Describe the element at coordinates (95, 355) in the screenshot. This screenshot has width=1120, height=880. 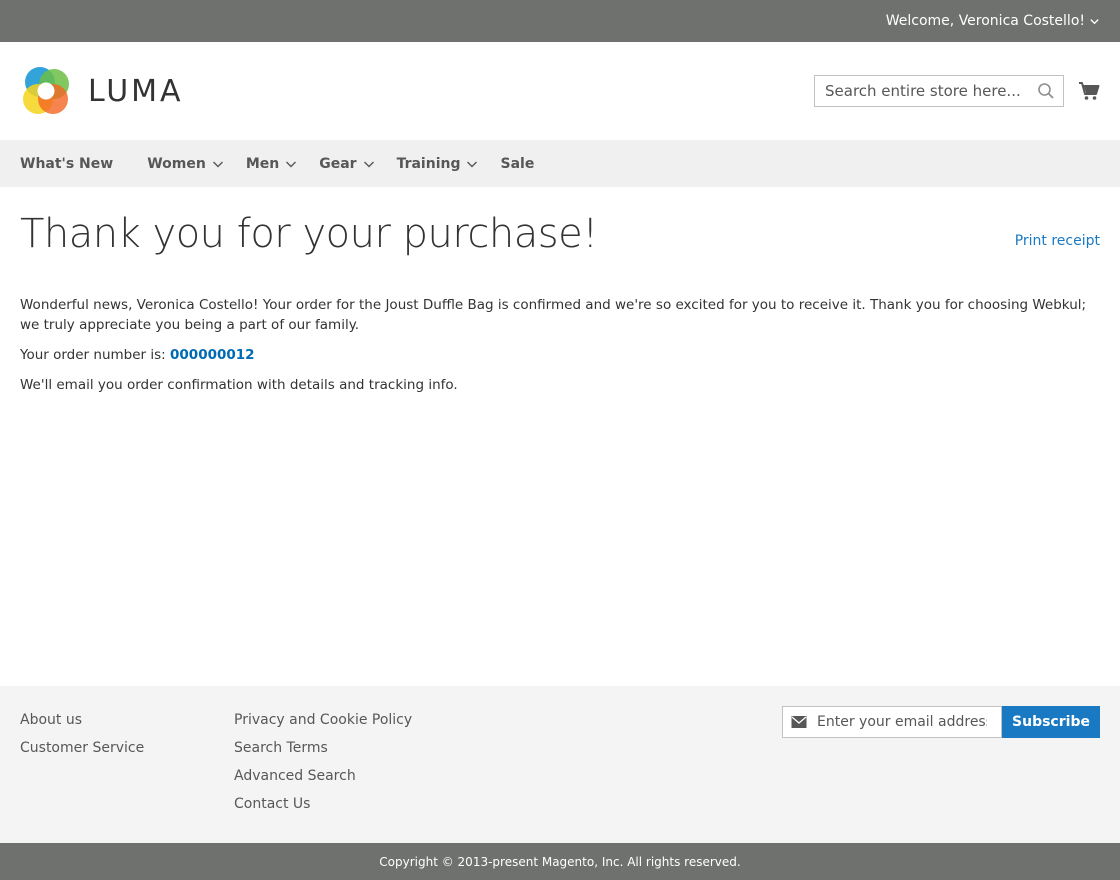
I see `order-number-label: Your order number is:` at that location.